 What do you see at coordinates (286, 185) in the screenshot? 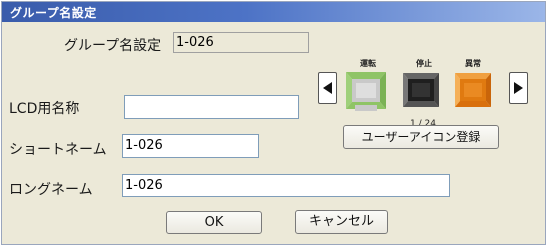
I see `long-name-input: 1-026` at bounding box center [286, 185].